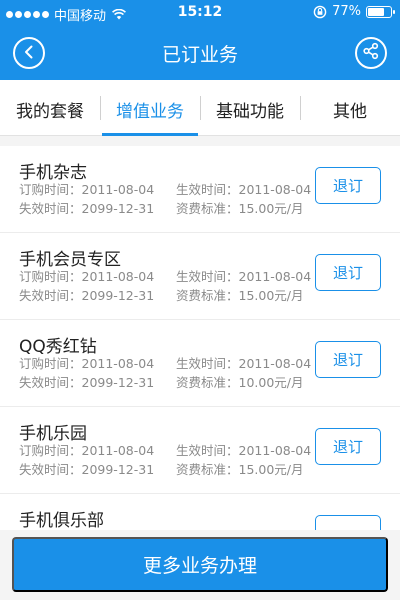  I want to click on rotation-lock-icon, so click(320, 12).